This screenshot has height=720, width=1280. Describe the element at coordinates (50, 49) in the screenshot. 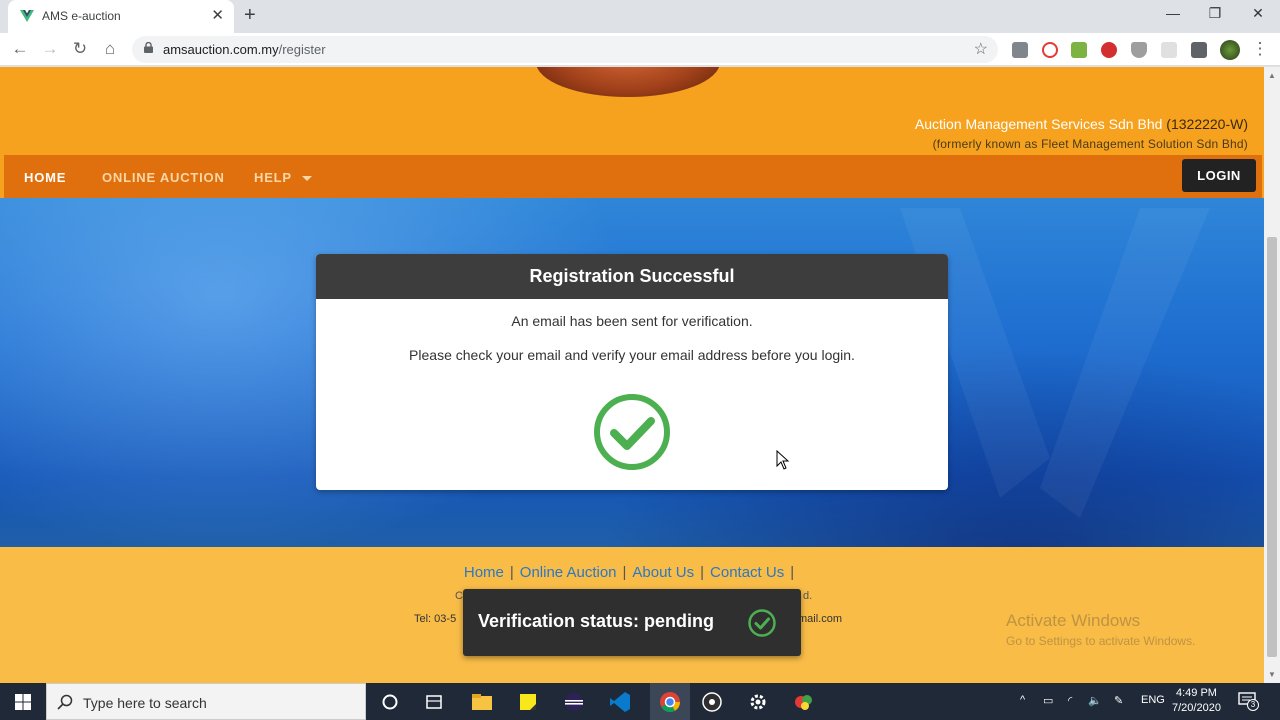

I see `forward-arrow-icon: →` at that location.